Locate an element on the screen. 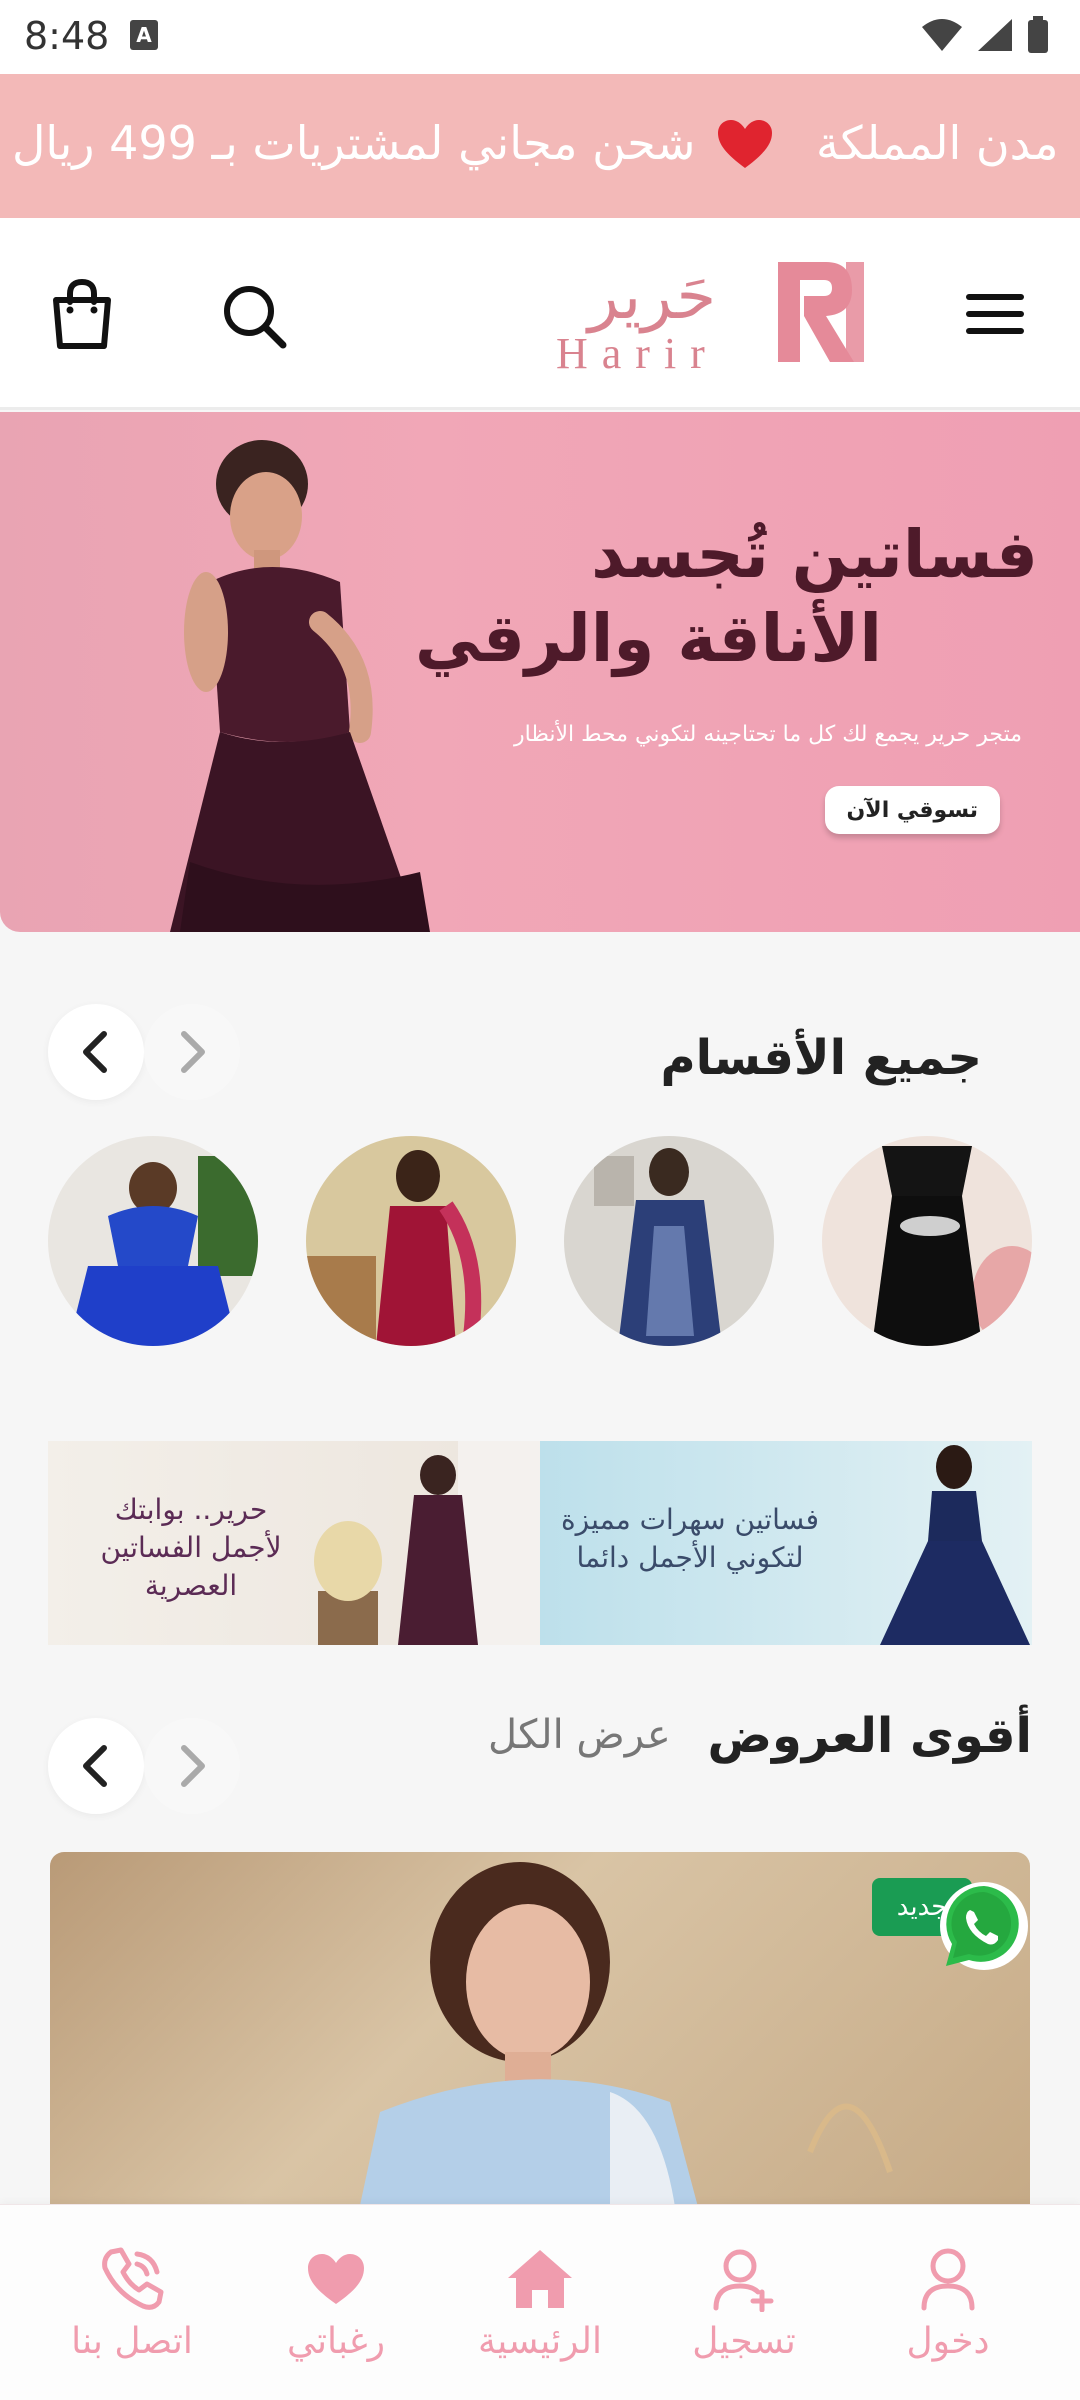 The height and width of the screenshot is (2400, 1080). menu-button is located at coordinates (995, 314).